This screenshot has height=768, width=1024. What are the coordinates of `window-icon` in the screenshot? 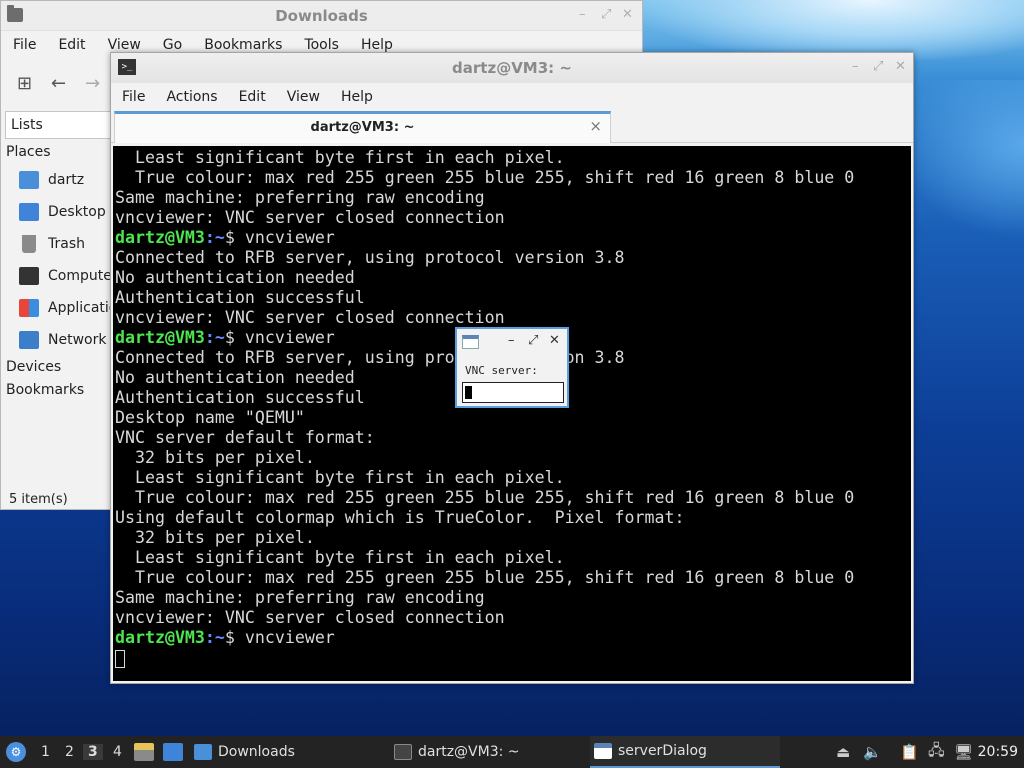 It's located at (603, 751).